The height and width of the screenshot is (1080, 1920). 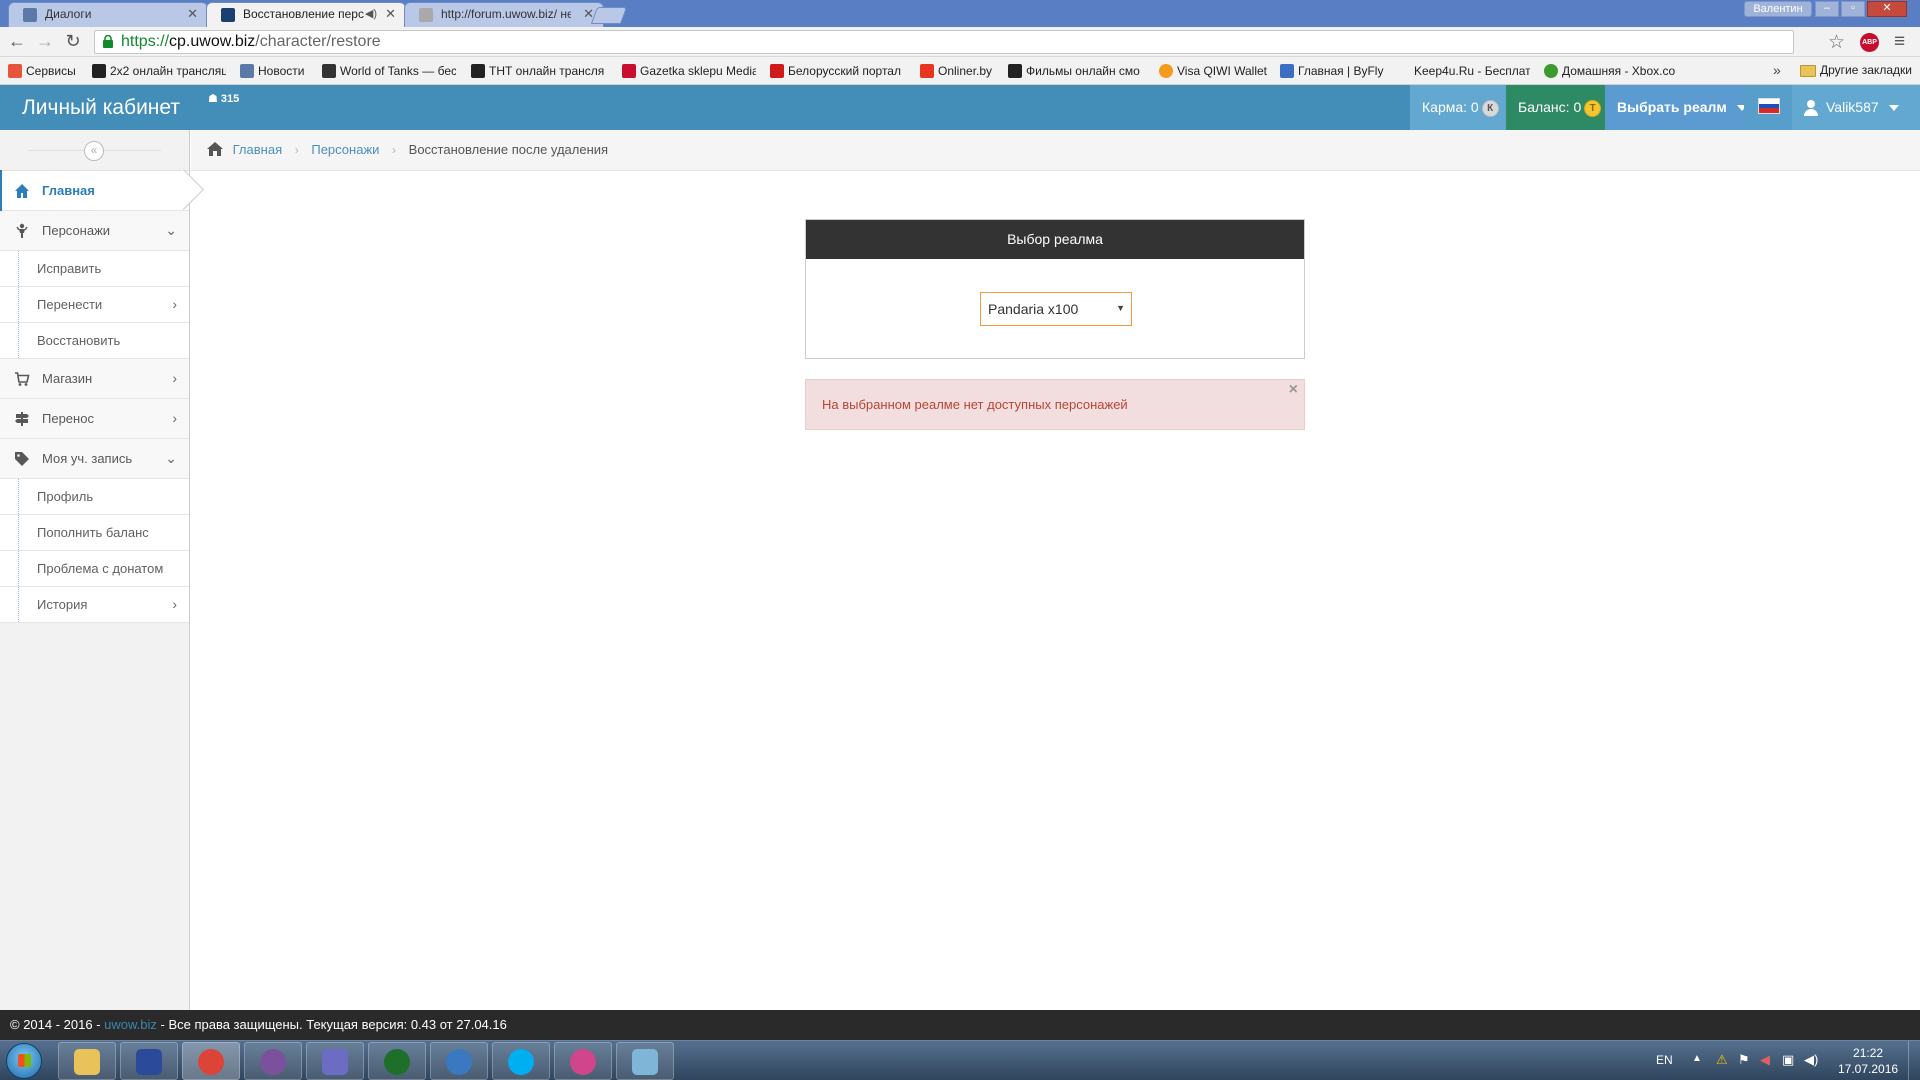 What do you see at coordinates (1335, 71) in the screenshot?
I see `bookmark-item: Главная | ByFly` at bounding box center [1335, 71].